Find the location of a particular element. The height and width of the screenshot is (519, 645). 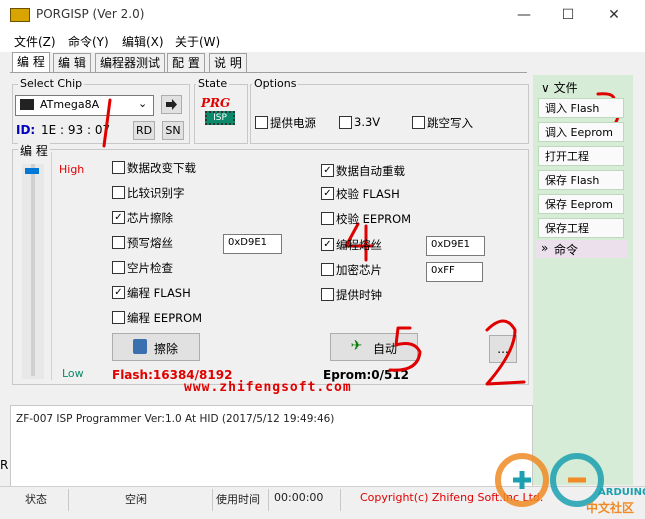

command-section-label: 命令 is located at coordinates (566, 250).